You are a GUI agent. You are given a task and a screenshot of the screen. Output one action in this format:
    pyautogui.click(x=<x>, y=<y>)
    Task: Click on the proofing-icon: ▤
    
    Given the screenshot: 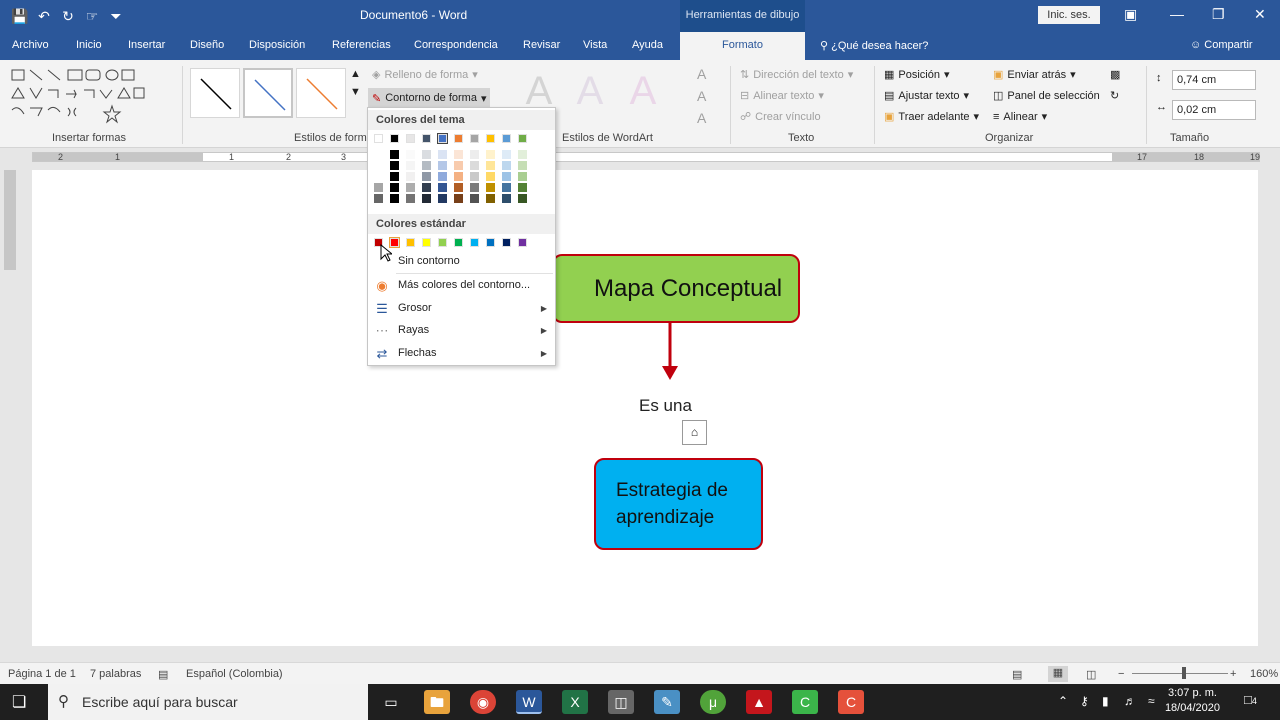 What is the action you would take?
    pyautogui.click(x=163, y=674)
    